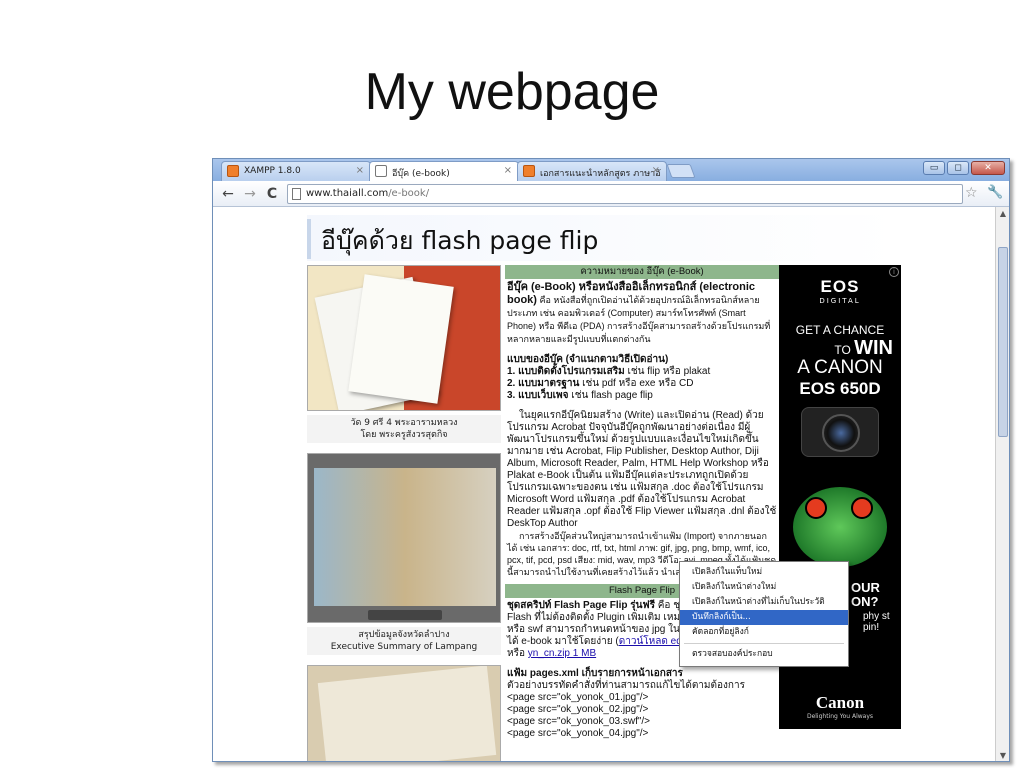 Image resolution: width=1024 pixels, height=768 pixels. Describe the element at coordinates (578, 697) in the screenshot. I see `code-line: <page src="ok_yonok_01.jpg"/>` at that location.